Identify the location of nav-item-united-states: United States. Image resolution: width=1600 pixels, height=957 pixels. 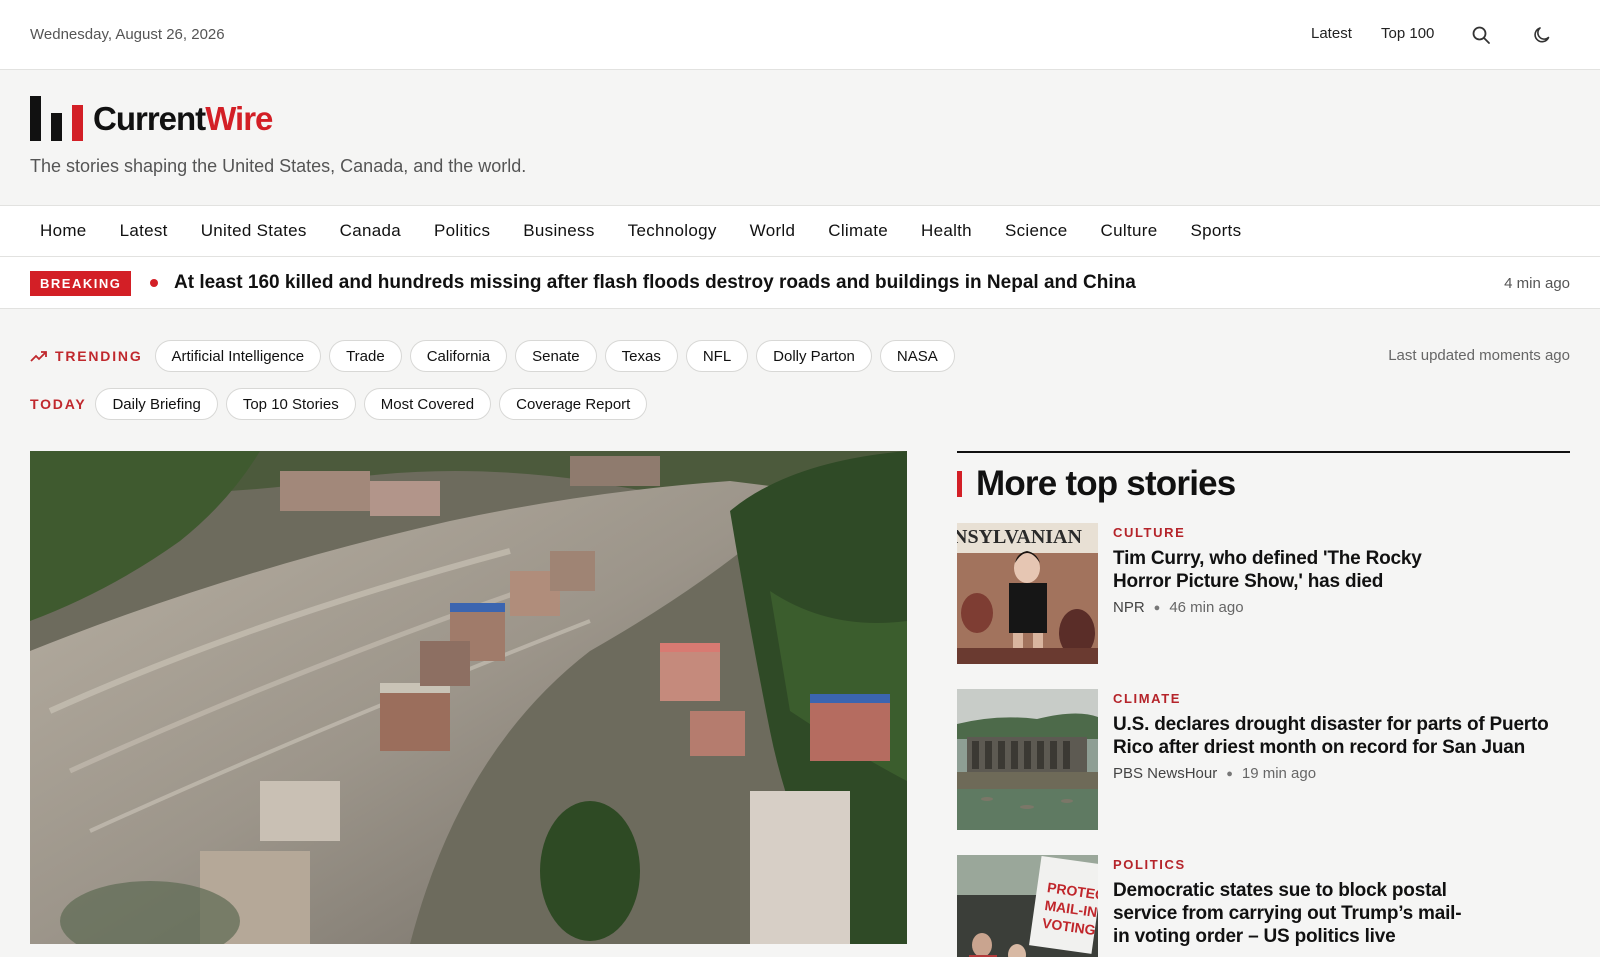
(254, 231).